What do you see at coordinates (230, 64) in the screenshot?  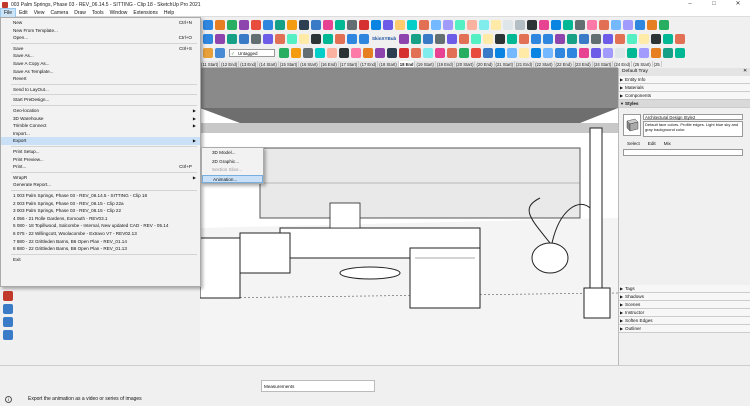 I see `scene-tab: (12 End)` at bounding box center [230, 64].